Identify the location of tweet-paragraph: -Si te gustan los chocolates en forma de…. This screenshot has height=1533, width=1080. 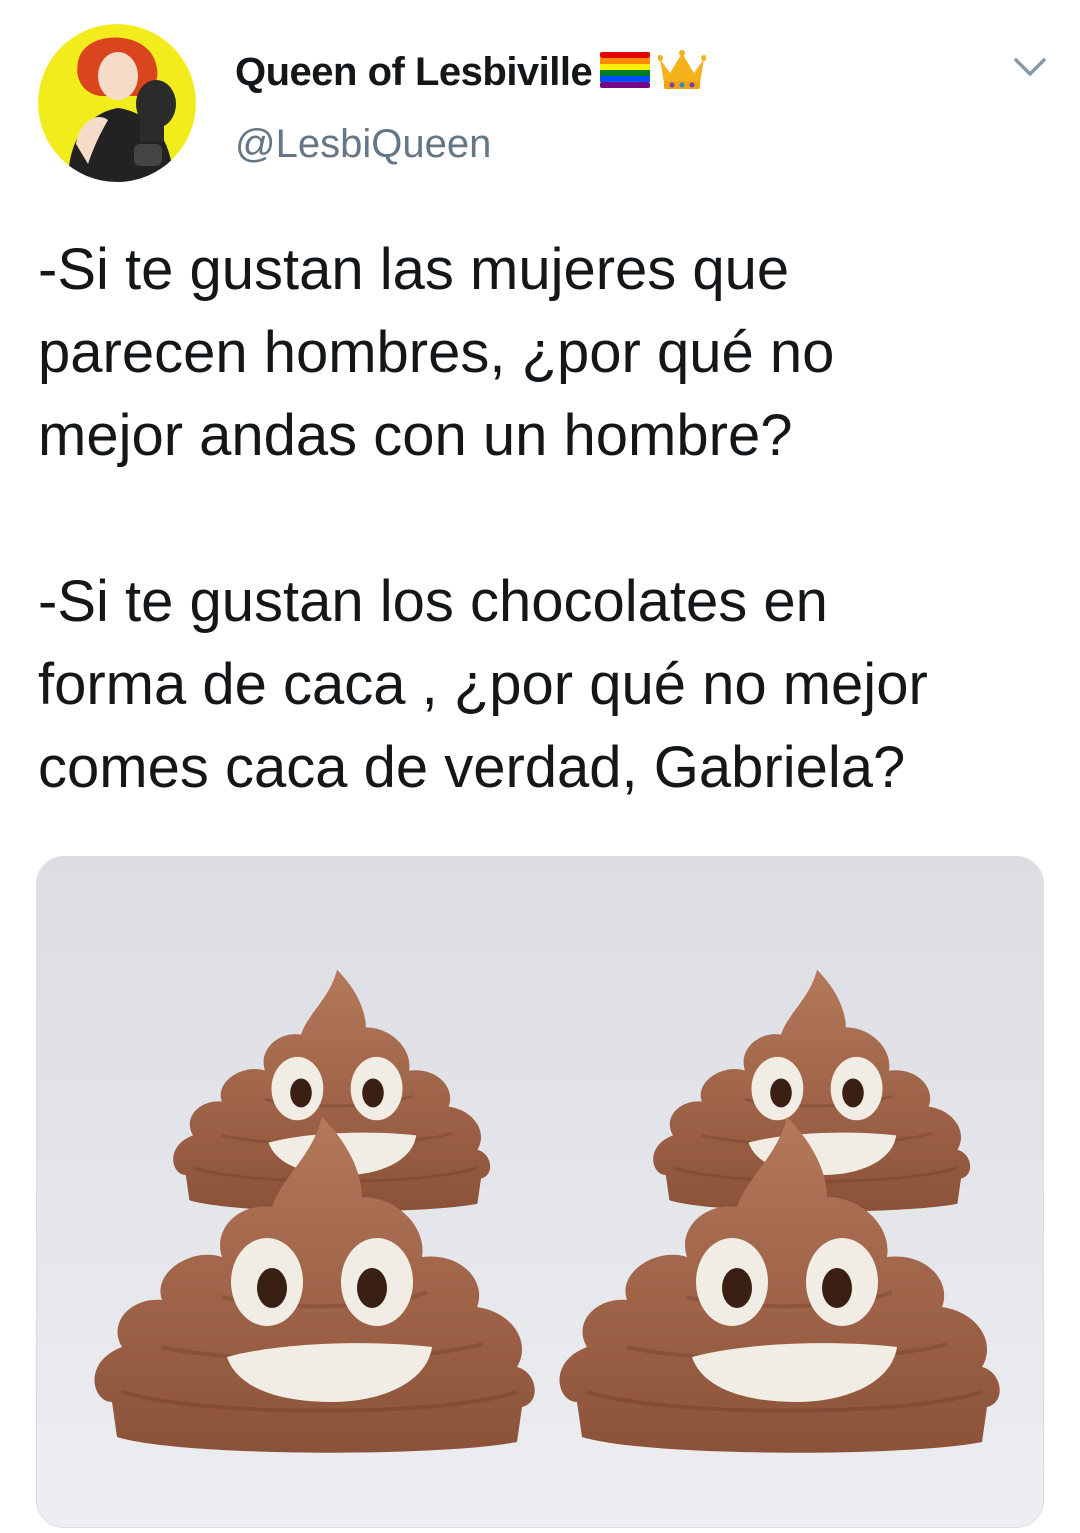
(483, 684).